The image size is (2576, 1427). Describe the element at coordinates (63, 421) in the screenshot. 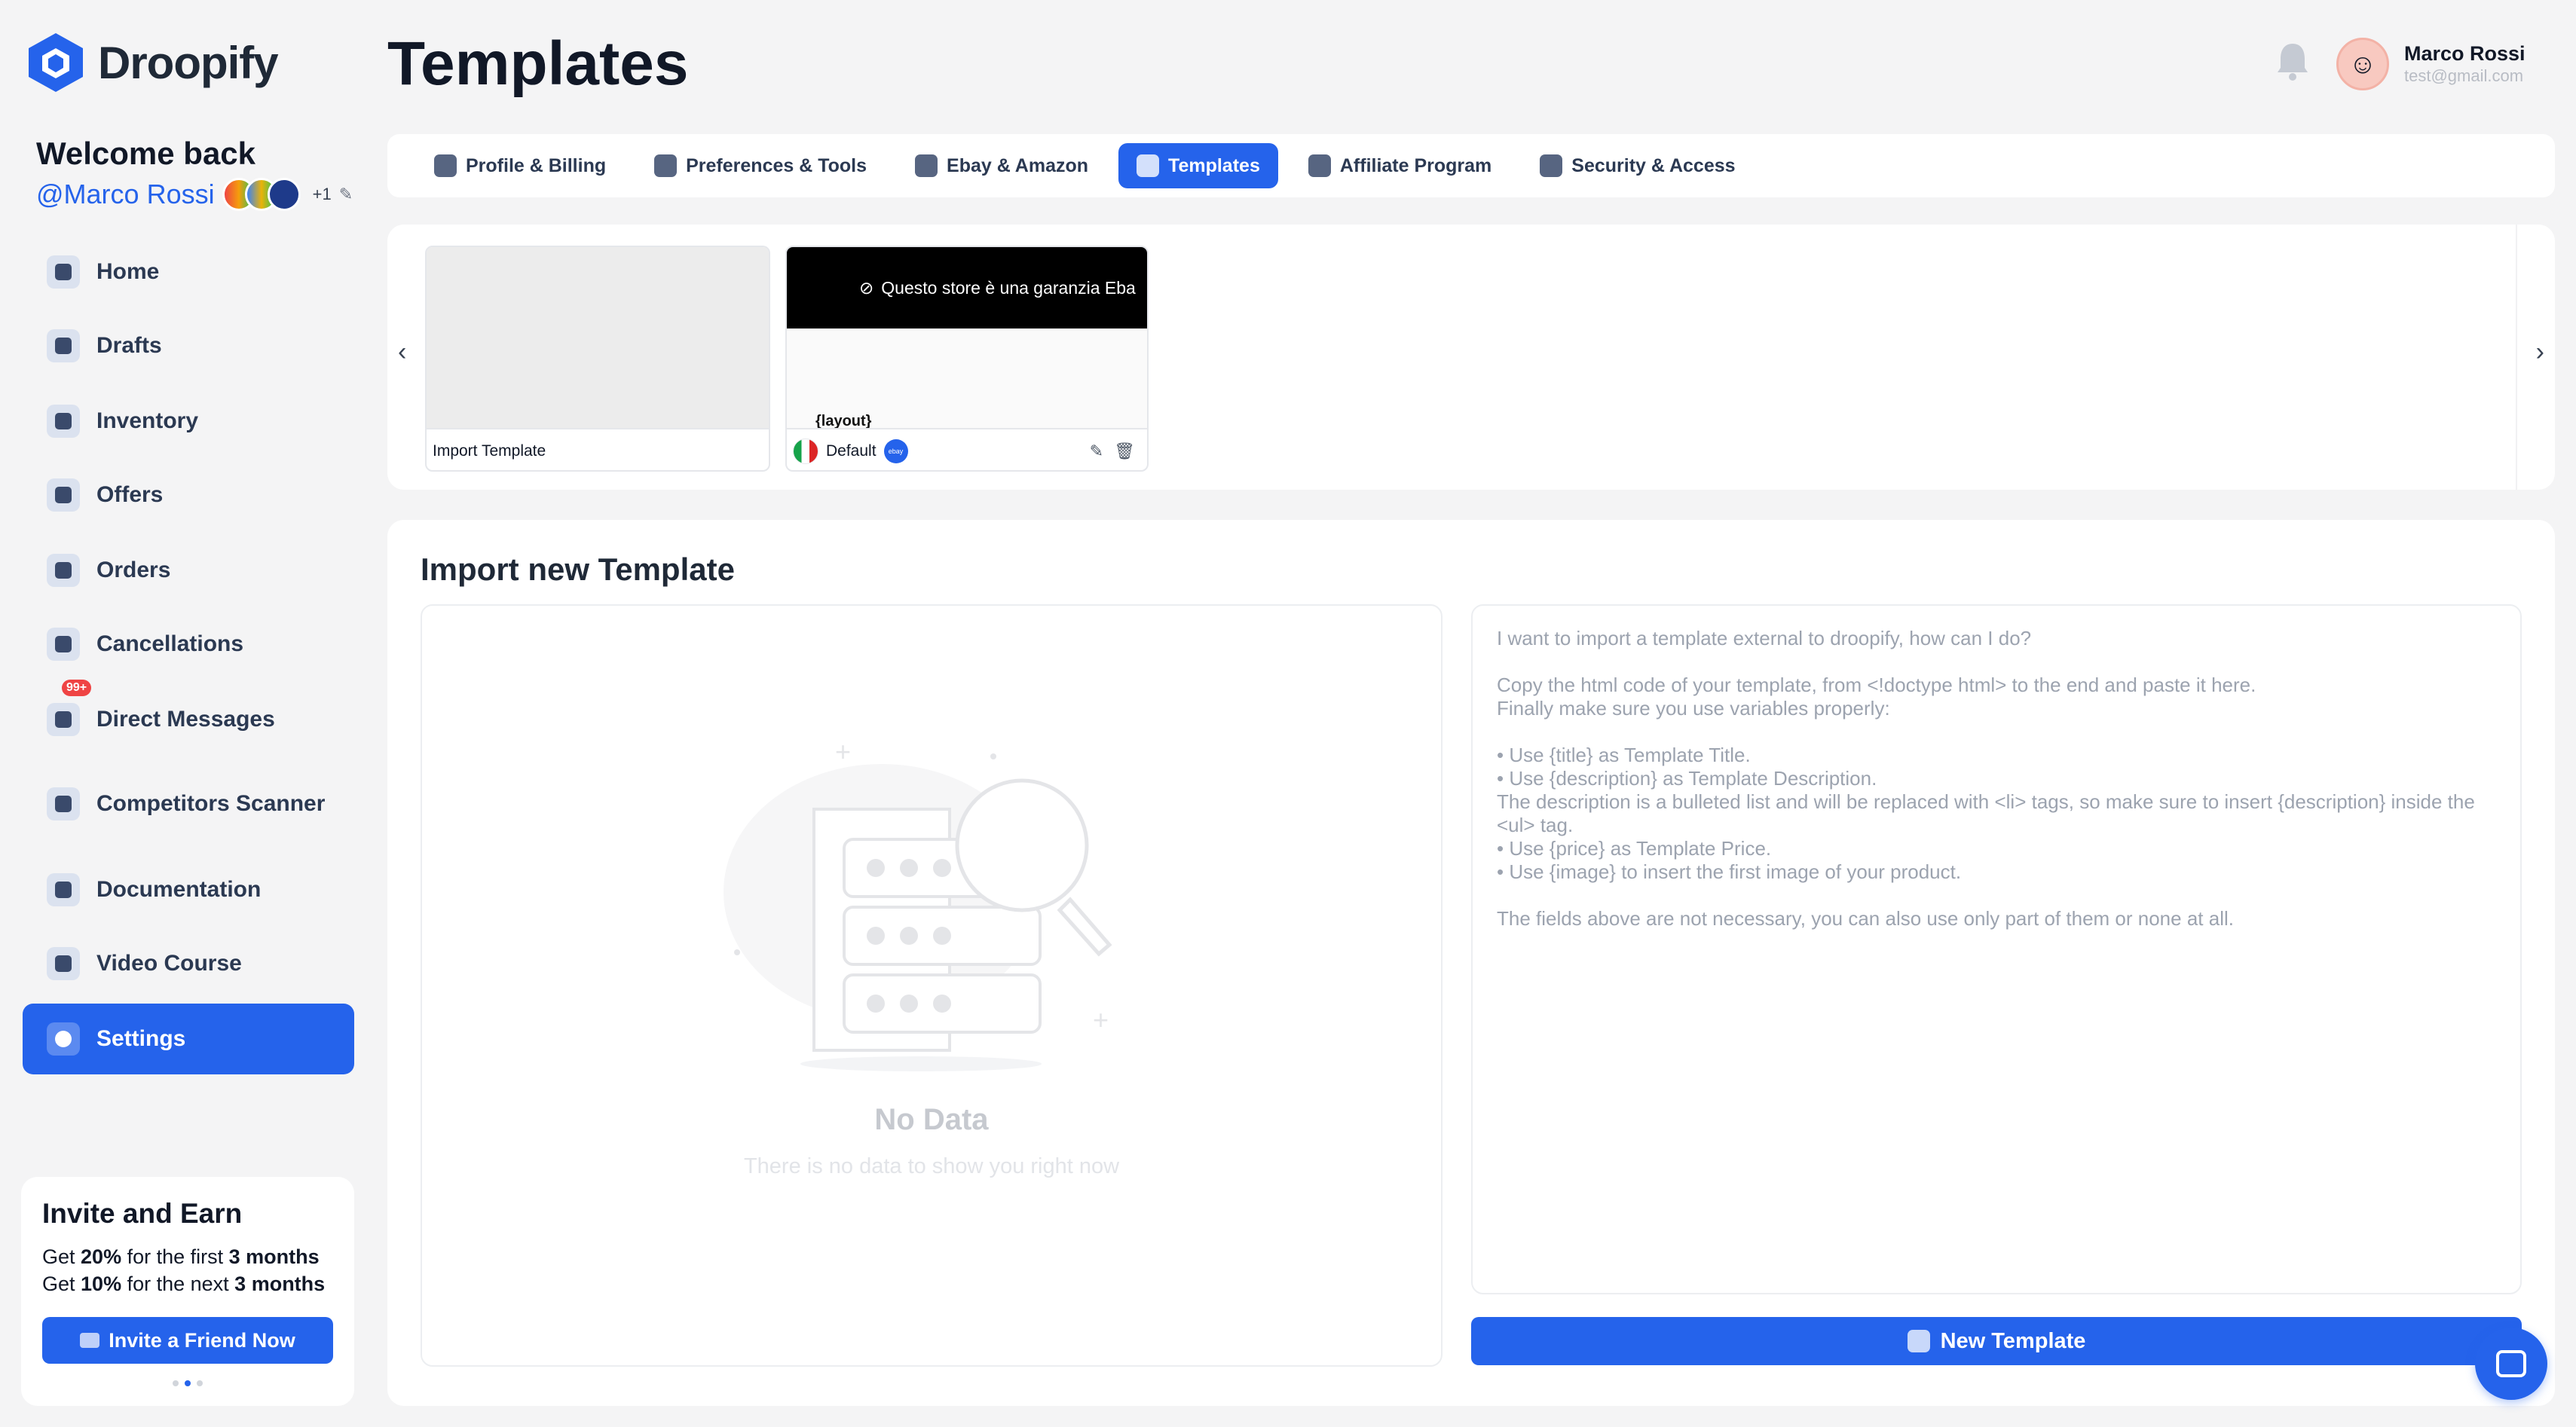

I see `briefcase-icon` at that location.